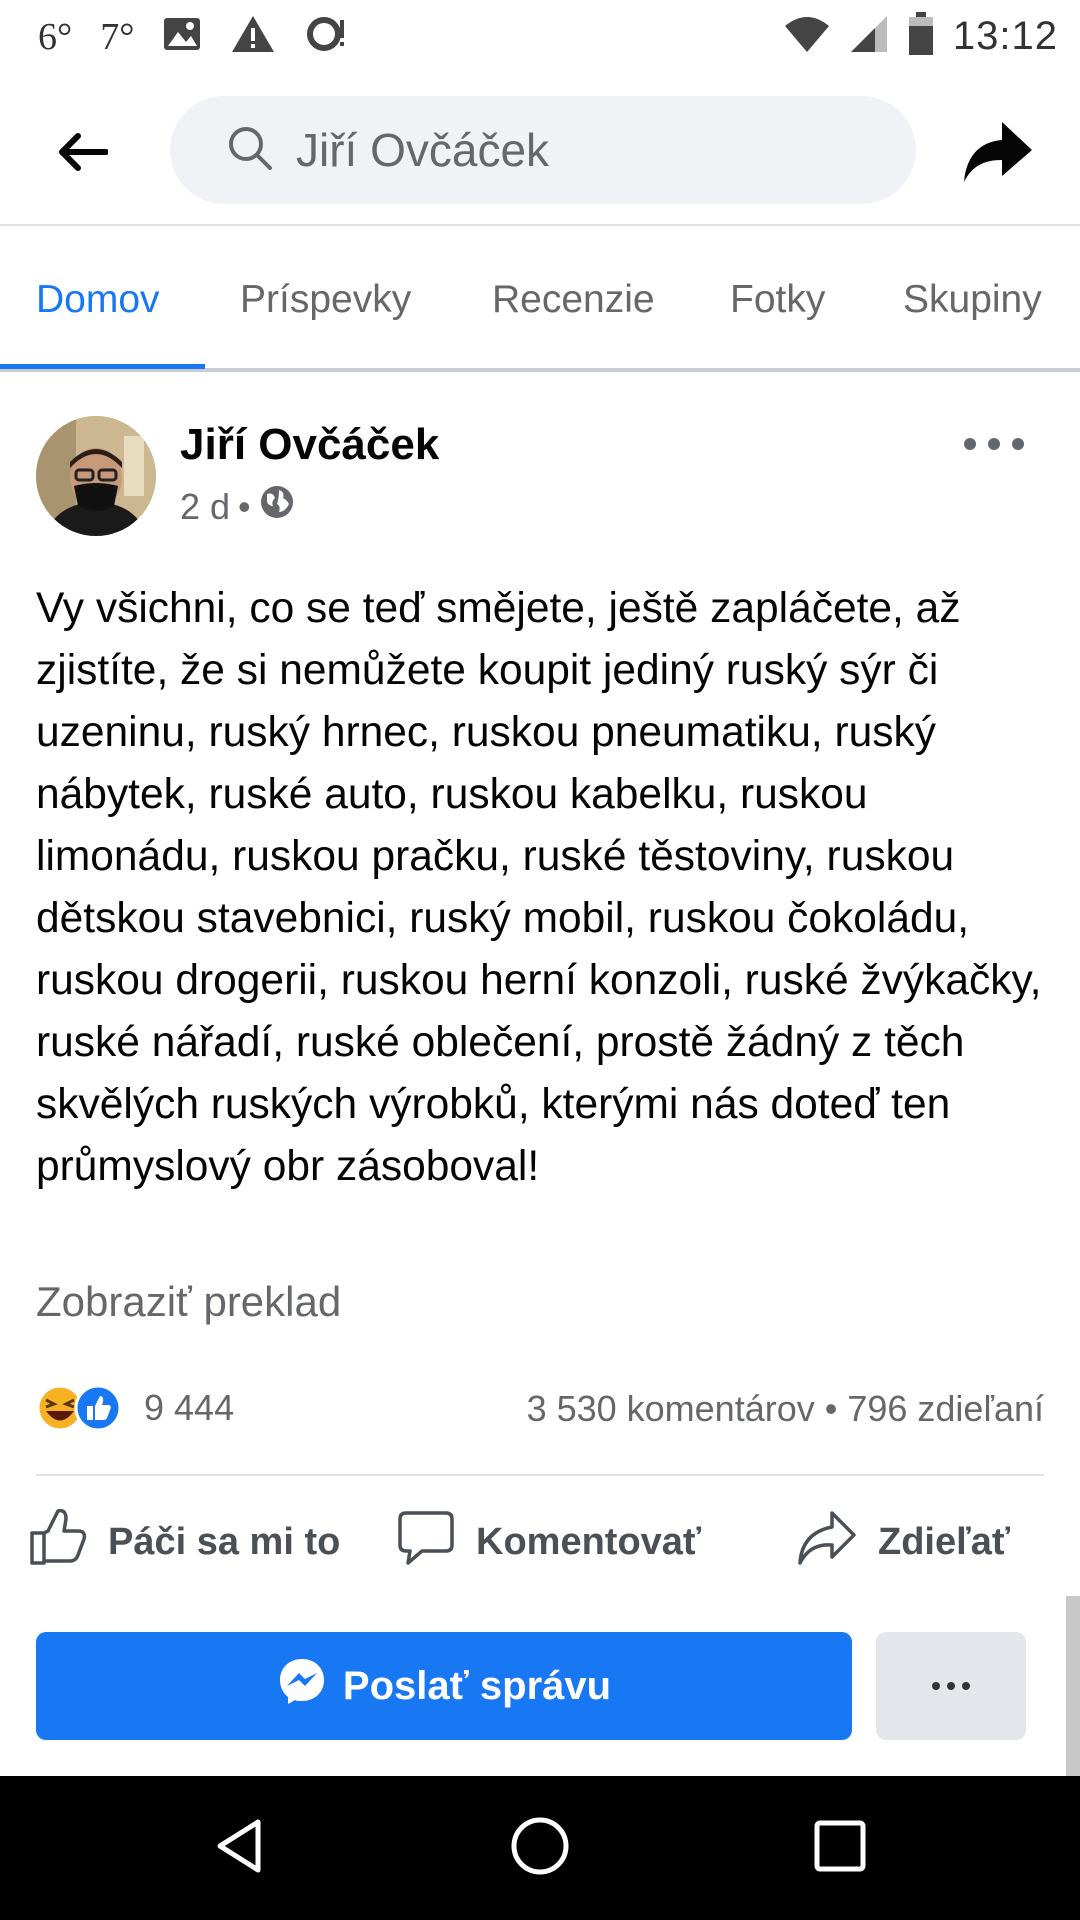 The width and height of the screenshot is (1080, 1920). Describe the element at coordinates (302, 1686) in the screenshot. I see `messenger-icon` at that location.